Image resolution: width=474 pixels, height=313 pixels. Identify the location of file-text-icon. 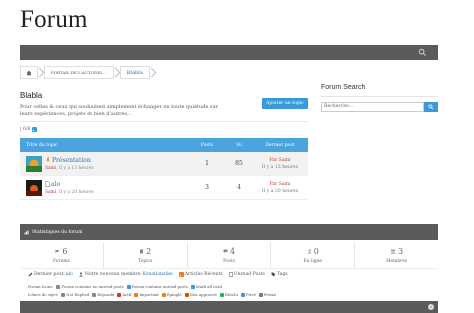
(94, 294).